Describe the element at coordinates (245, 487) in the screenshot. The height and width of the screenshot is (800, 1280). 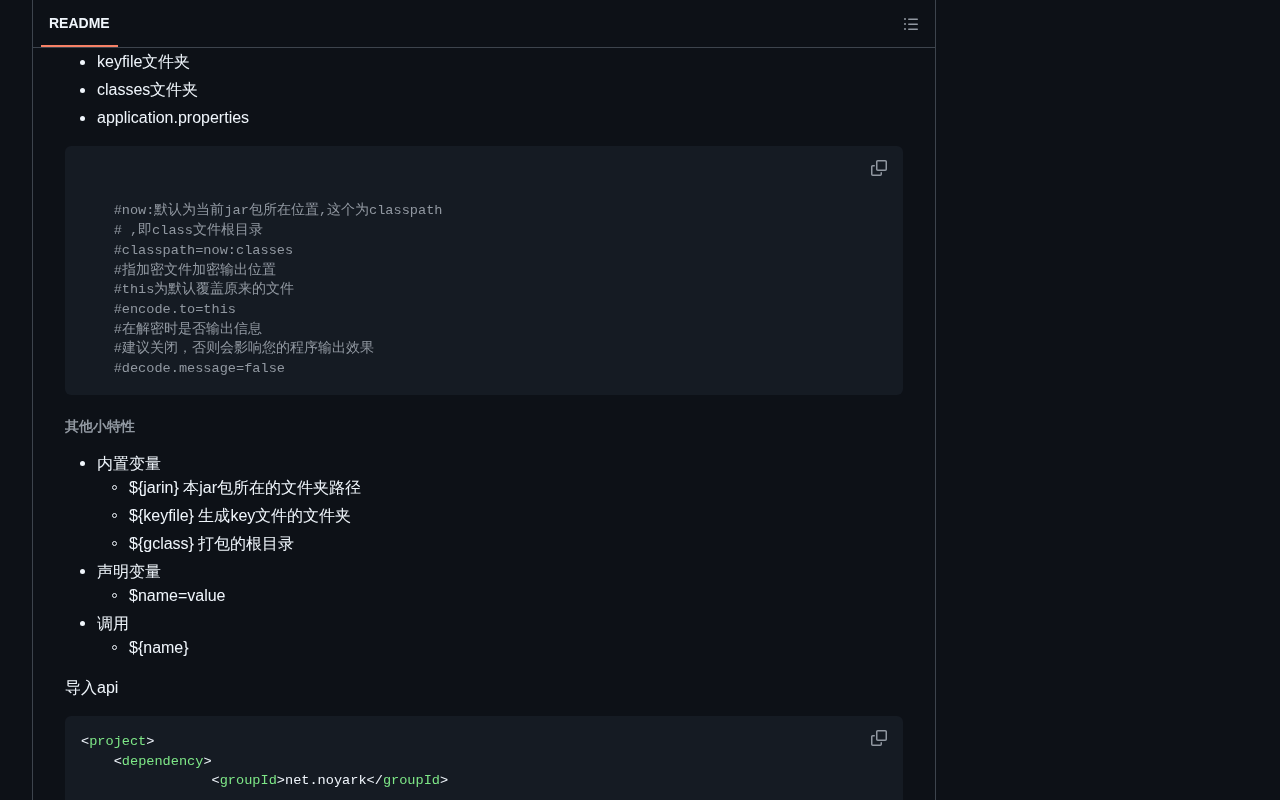
I see `list-item: ${jarin} 本jar包所在的文件夹路径` at that location.